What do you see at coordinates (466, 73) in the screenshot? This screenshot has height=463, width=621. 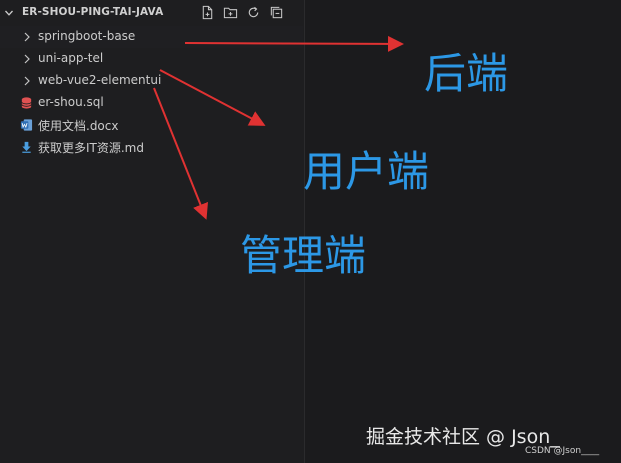 I see `annotation-backend: 后端` at bounding box center [466, 73].